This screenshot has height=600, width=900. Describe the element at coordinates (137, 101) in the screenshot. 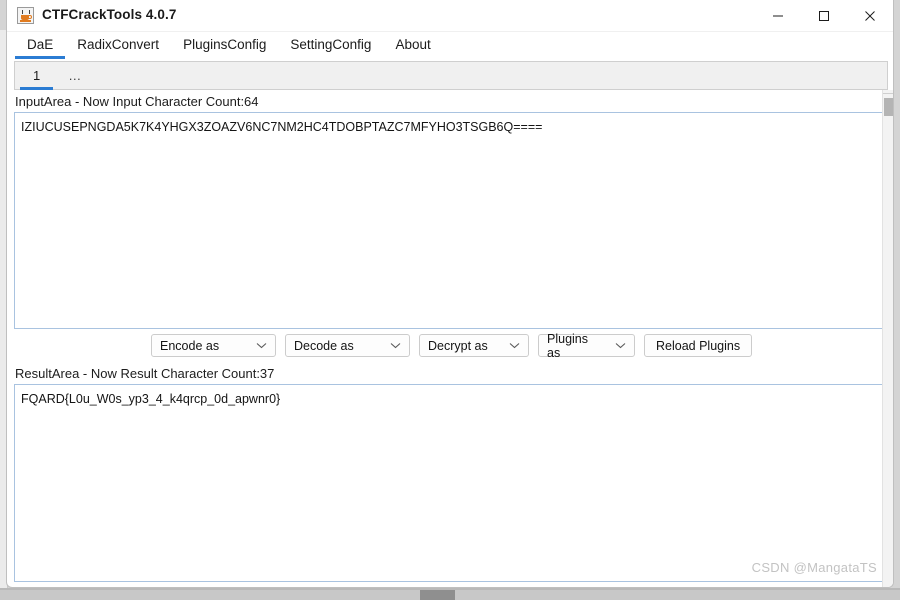

I see `input-area-label: InputArea - Now Input Character Count:64` at that location.